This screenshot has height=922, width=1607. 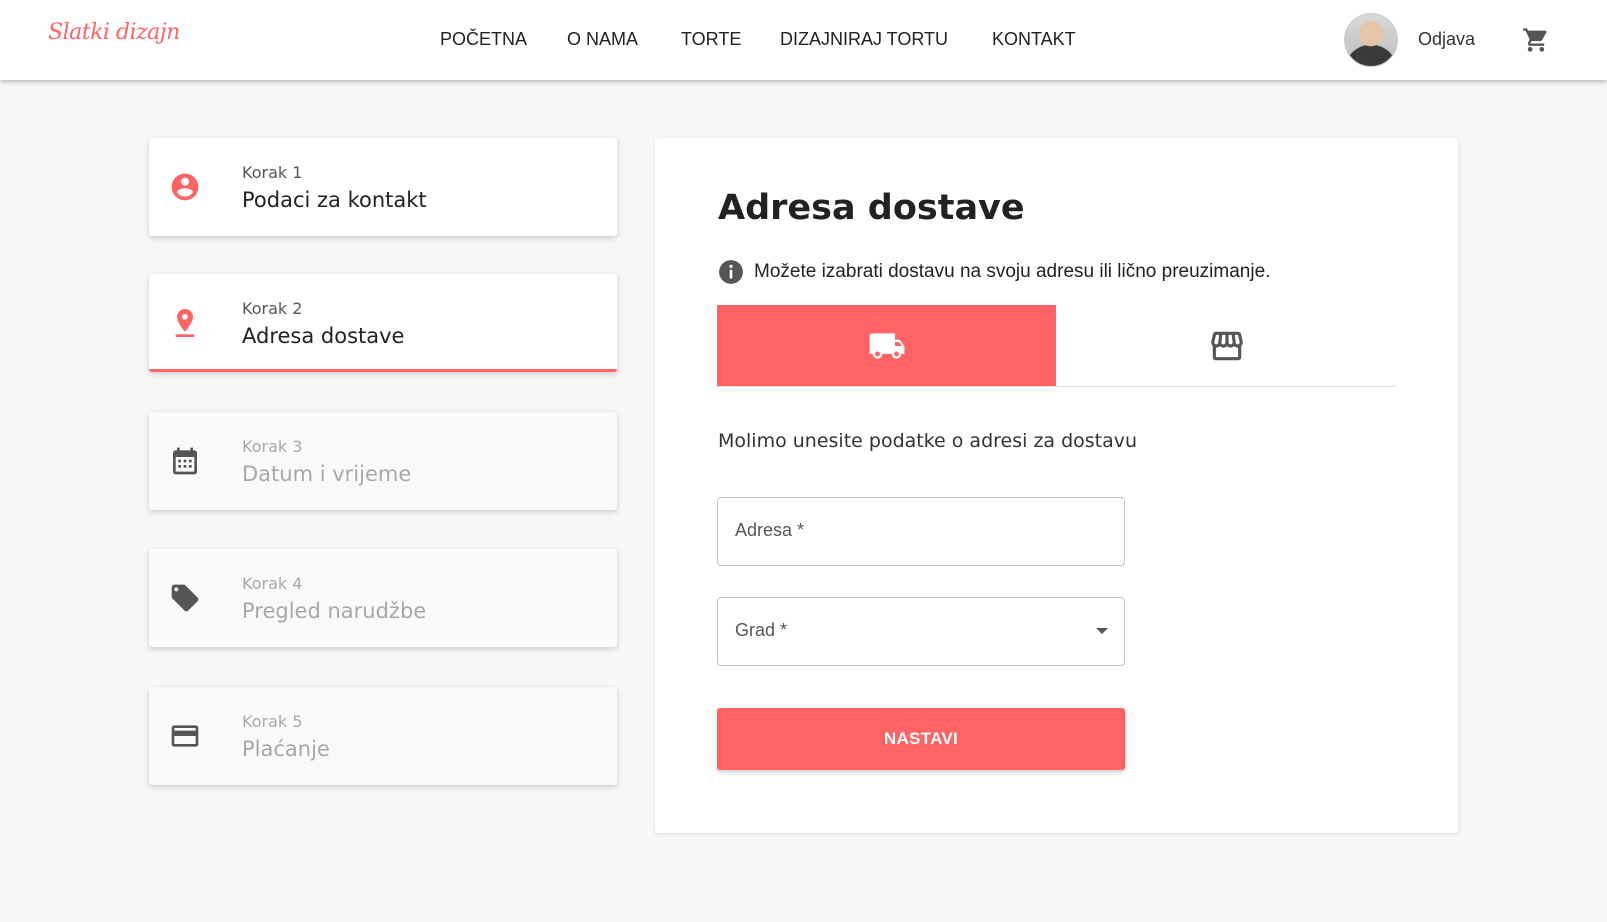 I want to click on nav-item-pocetna: POČETNA, so click(x=483, y=39).